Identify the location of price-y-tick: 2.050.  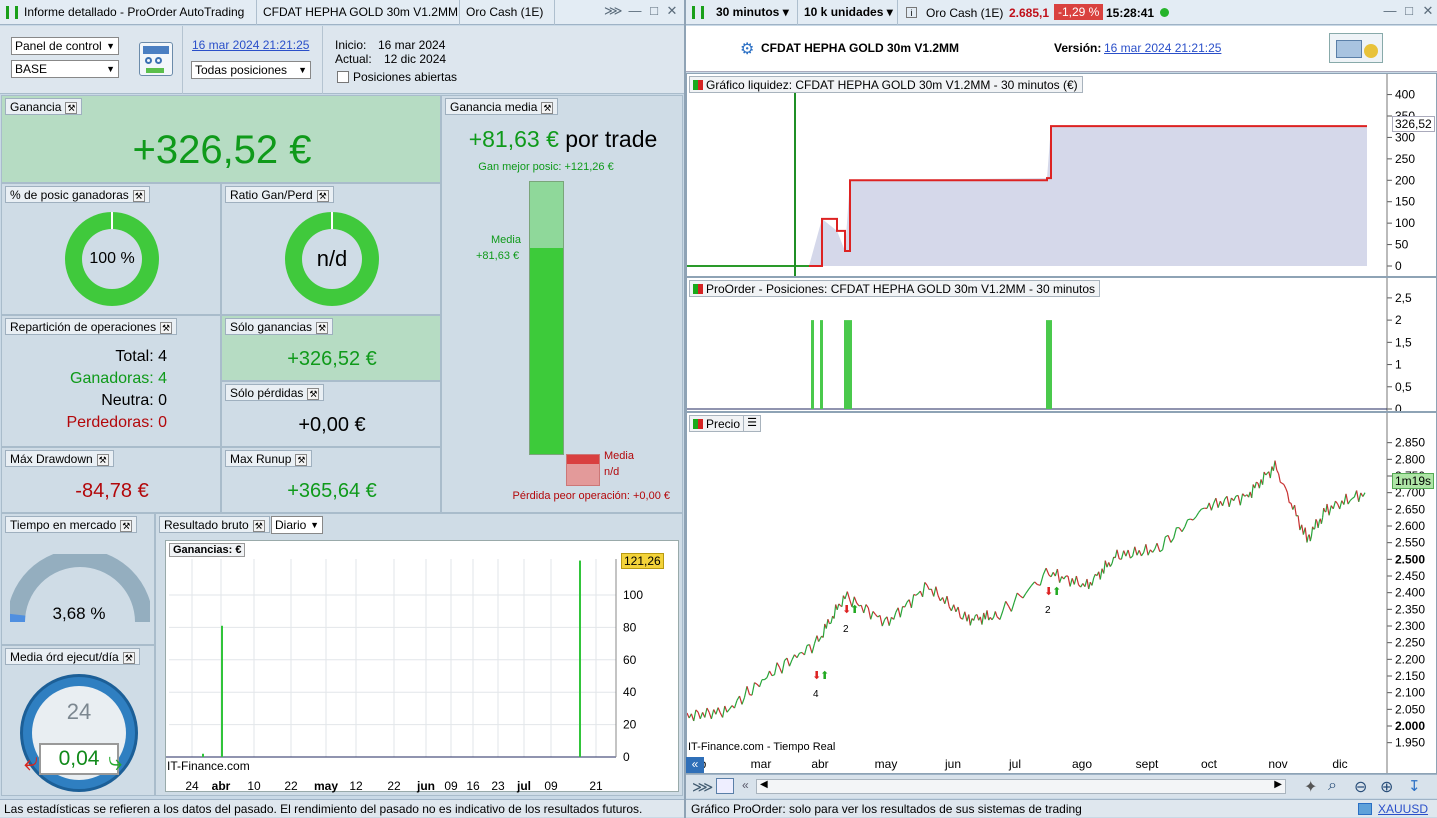
(1410, 709).